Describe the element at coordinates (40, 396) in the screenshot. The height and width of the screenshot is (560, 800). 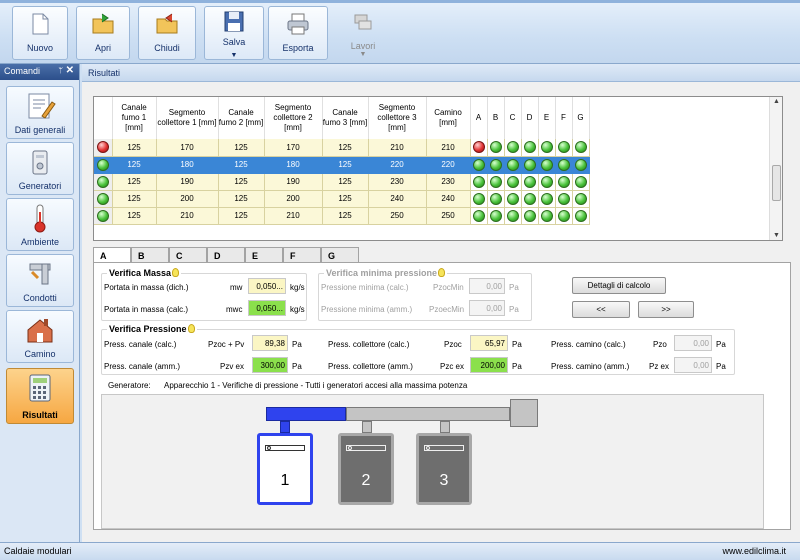
I see `sidebar-item-risultati: Risultati` at that location.